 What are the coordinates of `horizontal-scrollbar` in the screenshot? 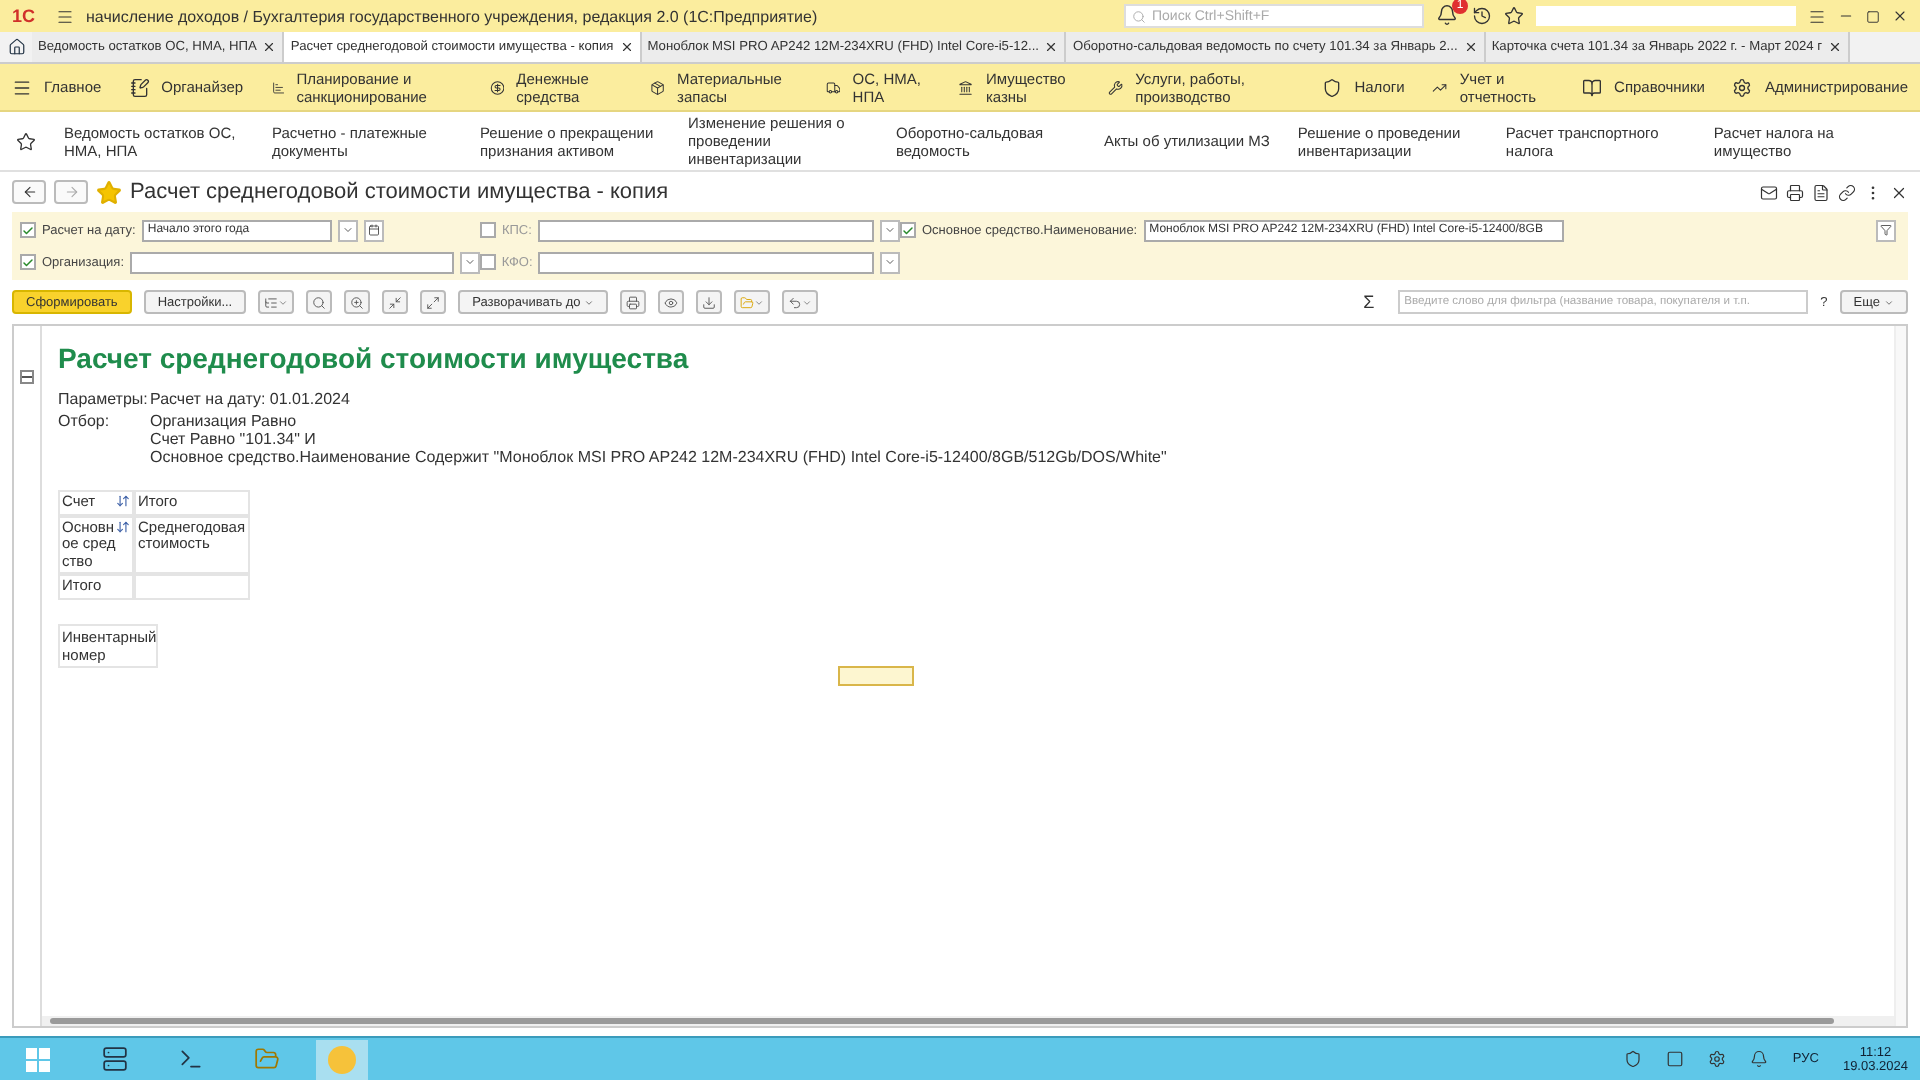 It's located at (968, 1021).